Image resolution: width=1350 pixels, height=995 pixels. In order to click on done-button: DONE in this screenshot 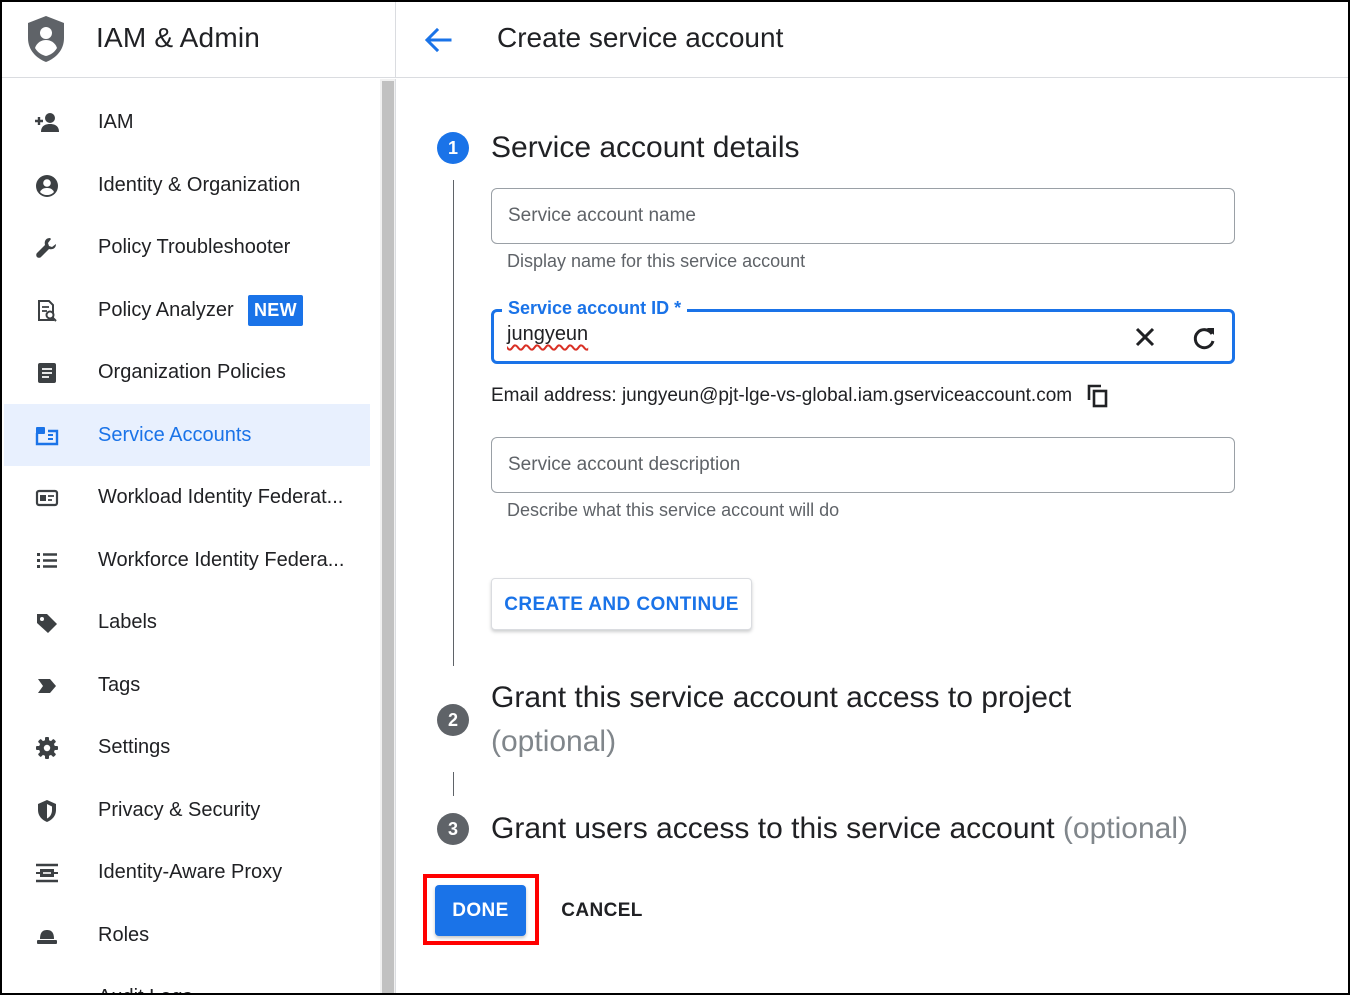, I will do `click(480, 910)`.